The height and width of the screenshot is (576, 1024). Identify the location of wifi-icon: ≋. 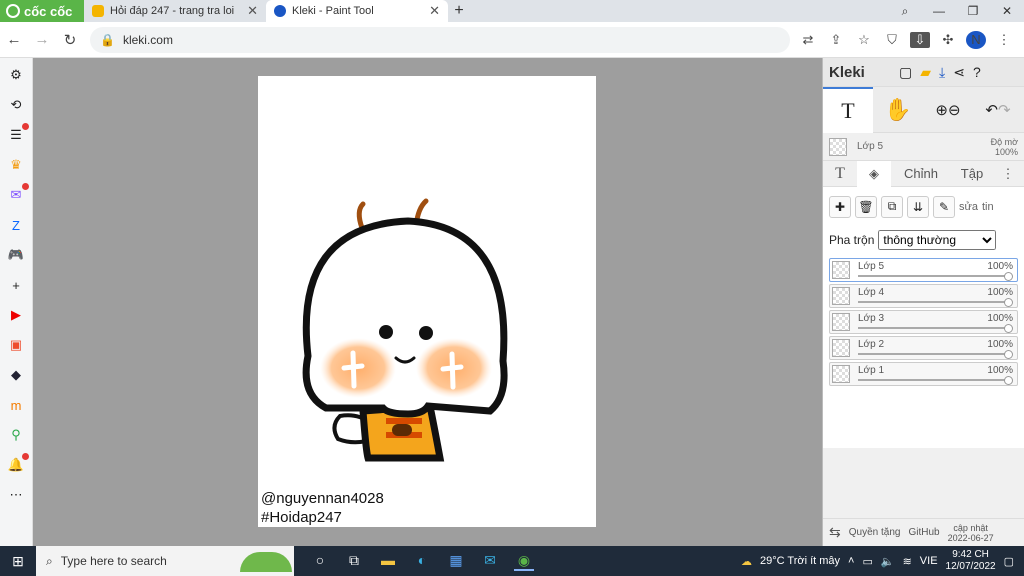
(907, 561).